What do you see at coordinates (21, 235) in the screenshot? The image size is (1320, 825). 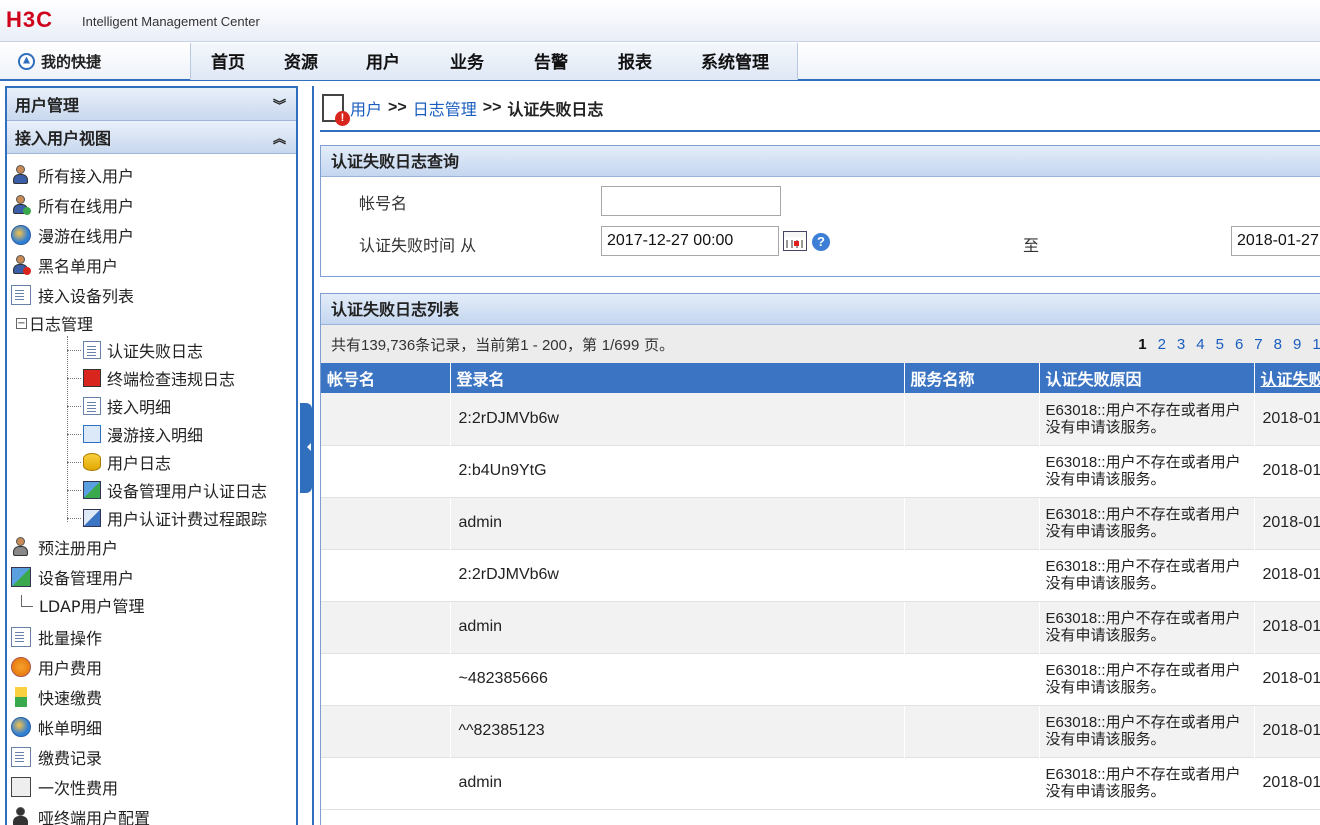 I see `roaming-globe-icon` at bounding box center [21, 235].